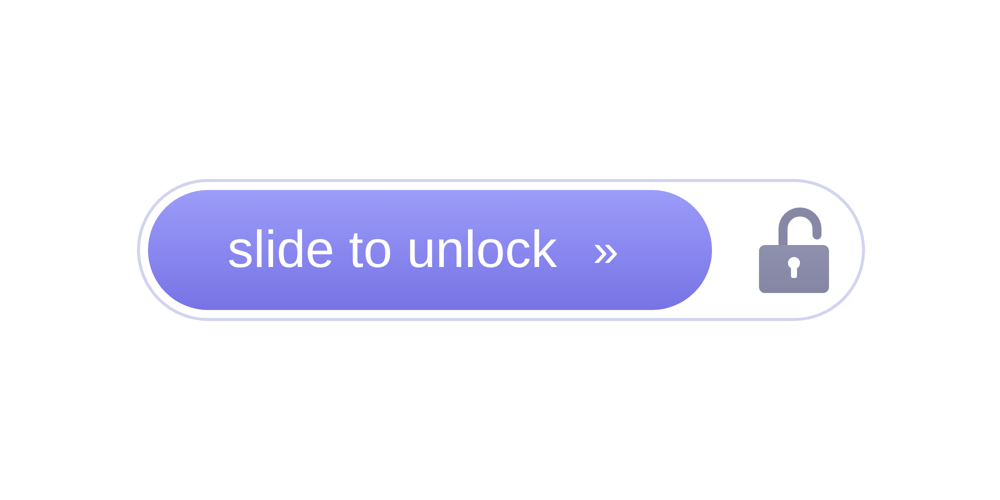  I want to click on arrow-glyph: », so click(606, 250).